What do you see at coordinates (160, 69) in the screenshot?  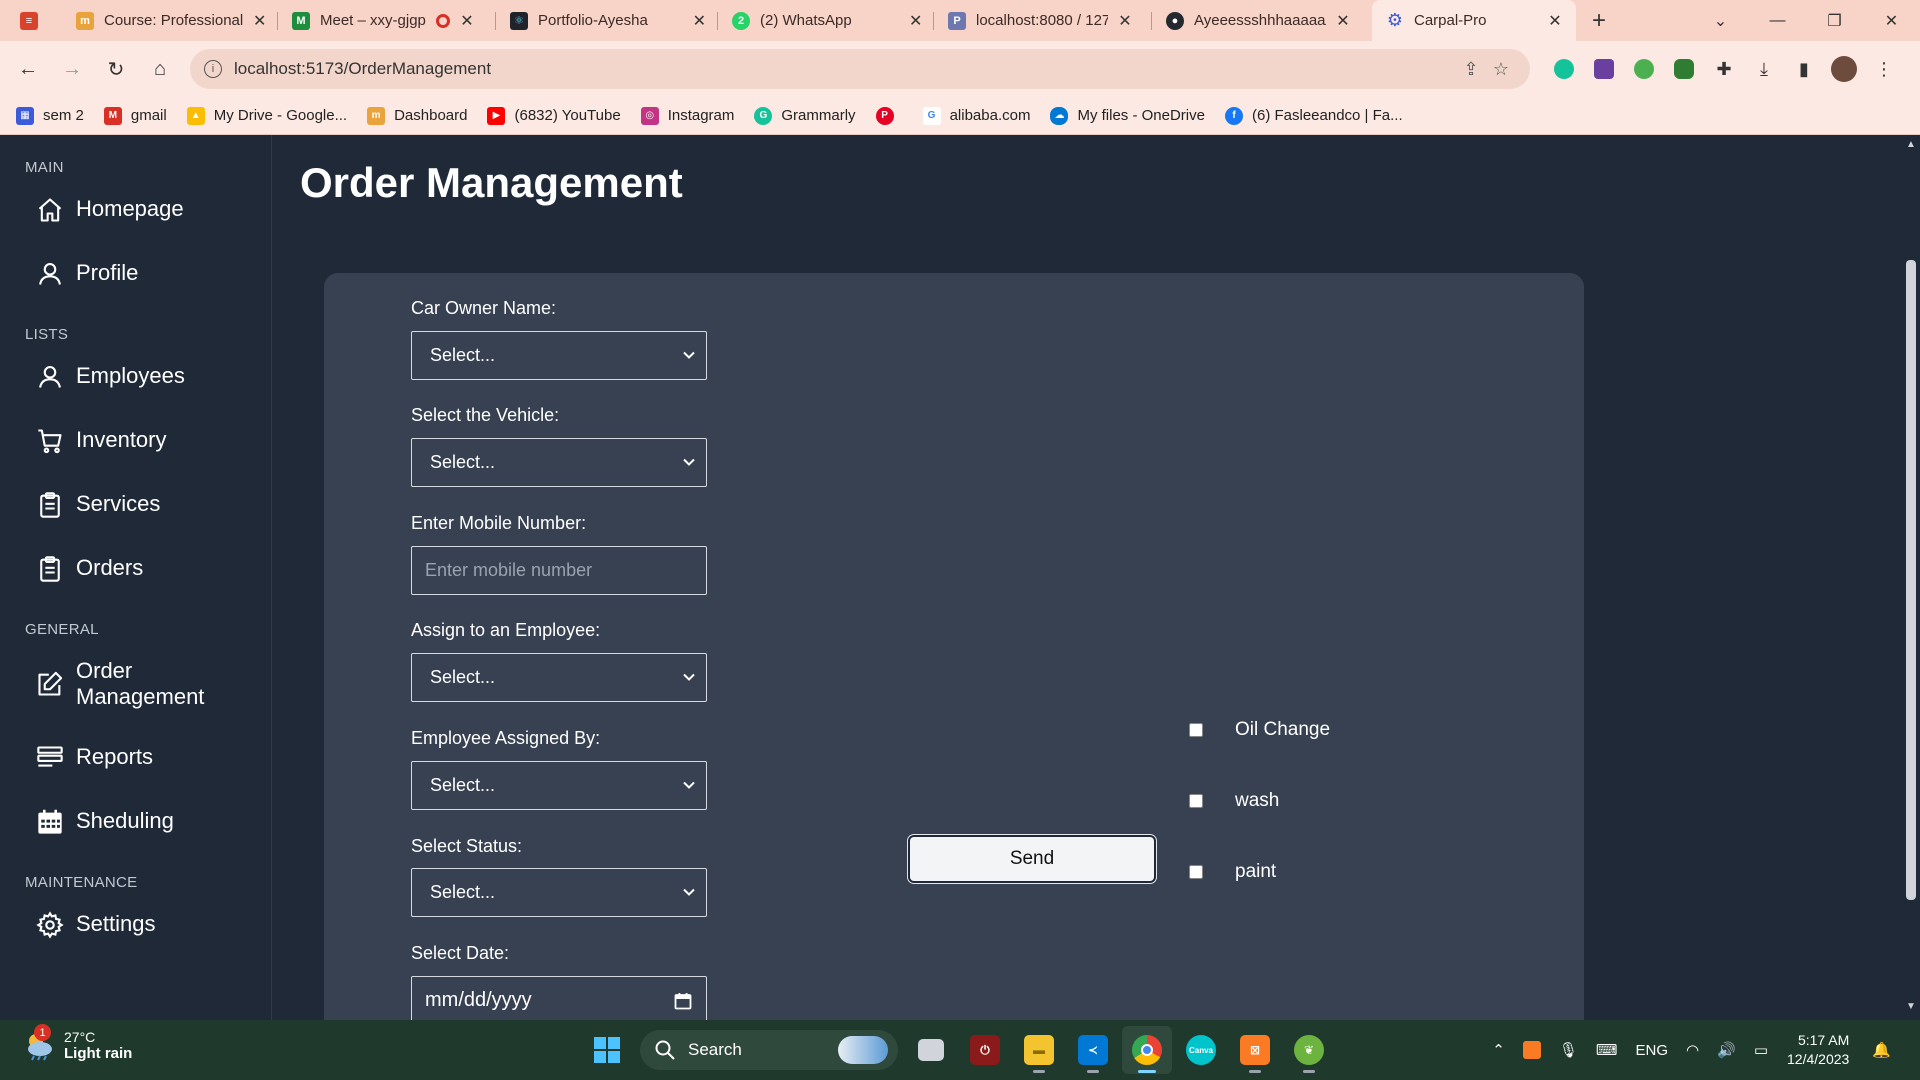 I see `home-icon: ⌂` at bounding box center [160, 69].